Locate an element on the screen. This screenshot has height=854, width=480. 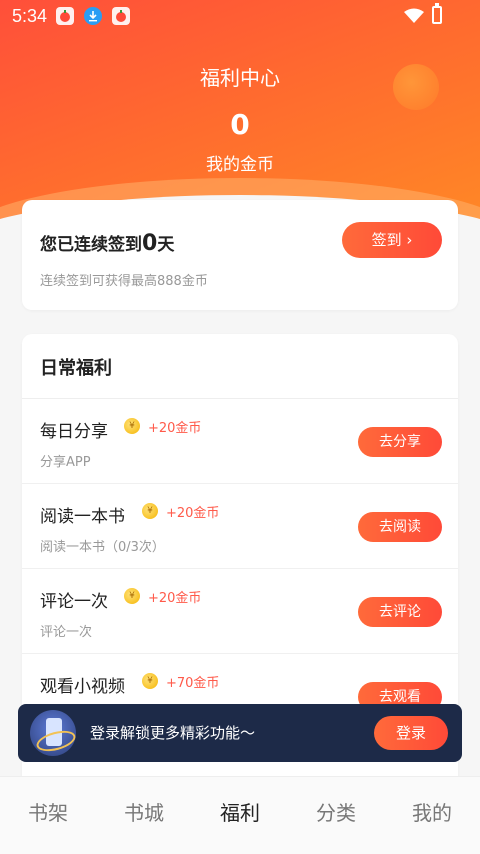
task-title: 观看小视频 is located at coordinates (82, 687).